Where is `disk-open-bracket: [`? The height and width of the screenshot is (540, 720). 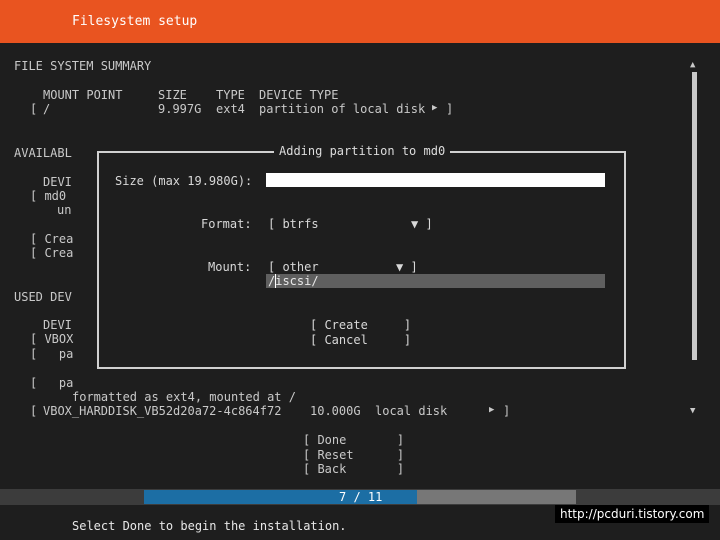
disk-open-bracket: [ is located at coordinates (34, 411).